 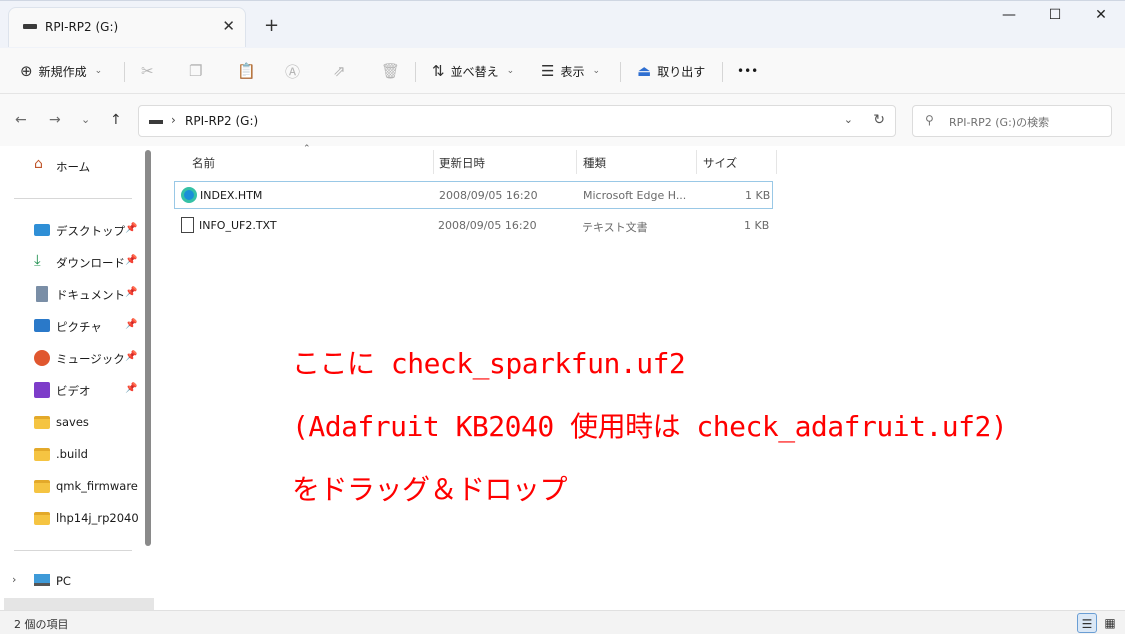 I want to click on sidebar-item-label: lhp14j_rp2040, so click(x=97, y=518).